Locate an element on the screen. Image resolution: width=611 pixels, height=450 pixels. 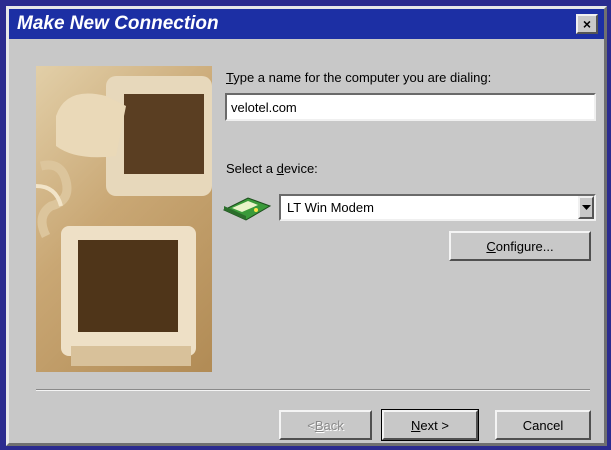
close-button: × is located at coordinates (587, 24).